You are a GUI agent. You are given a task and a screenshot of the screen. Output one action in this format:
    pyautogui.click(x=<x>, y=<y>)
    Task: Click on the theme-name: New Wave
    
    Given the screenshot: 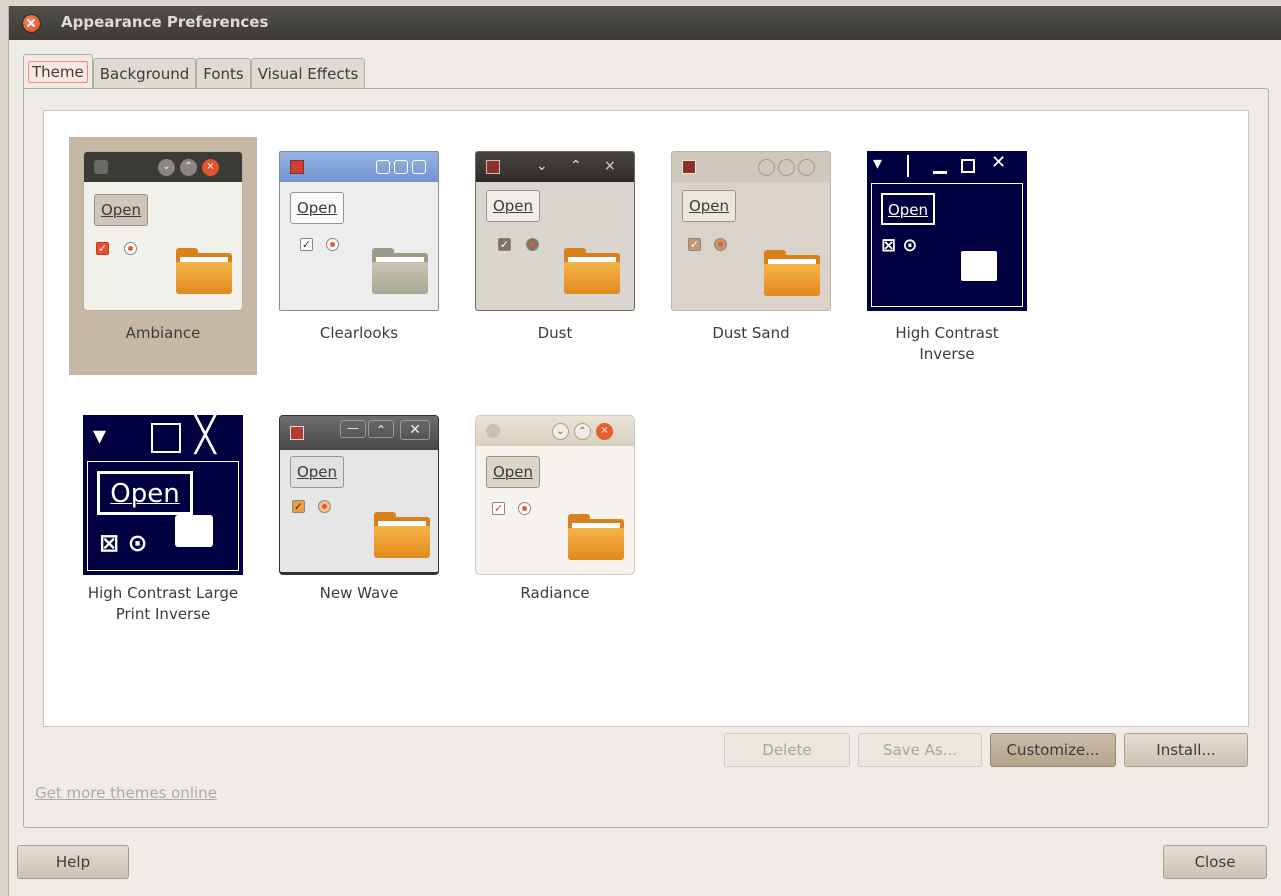 What is the action you would take?
    pyautogui.click(x=359, y=593)
    